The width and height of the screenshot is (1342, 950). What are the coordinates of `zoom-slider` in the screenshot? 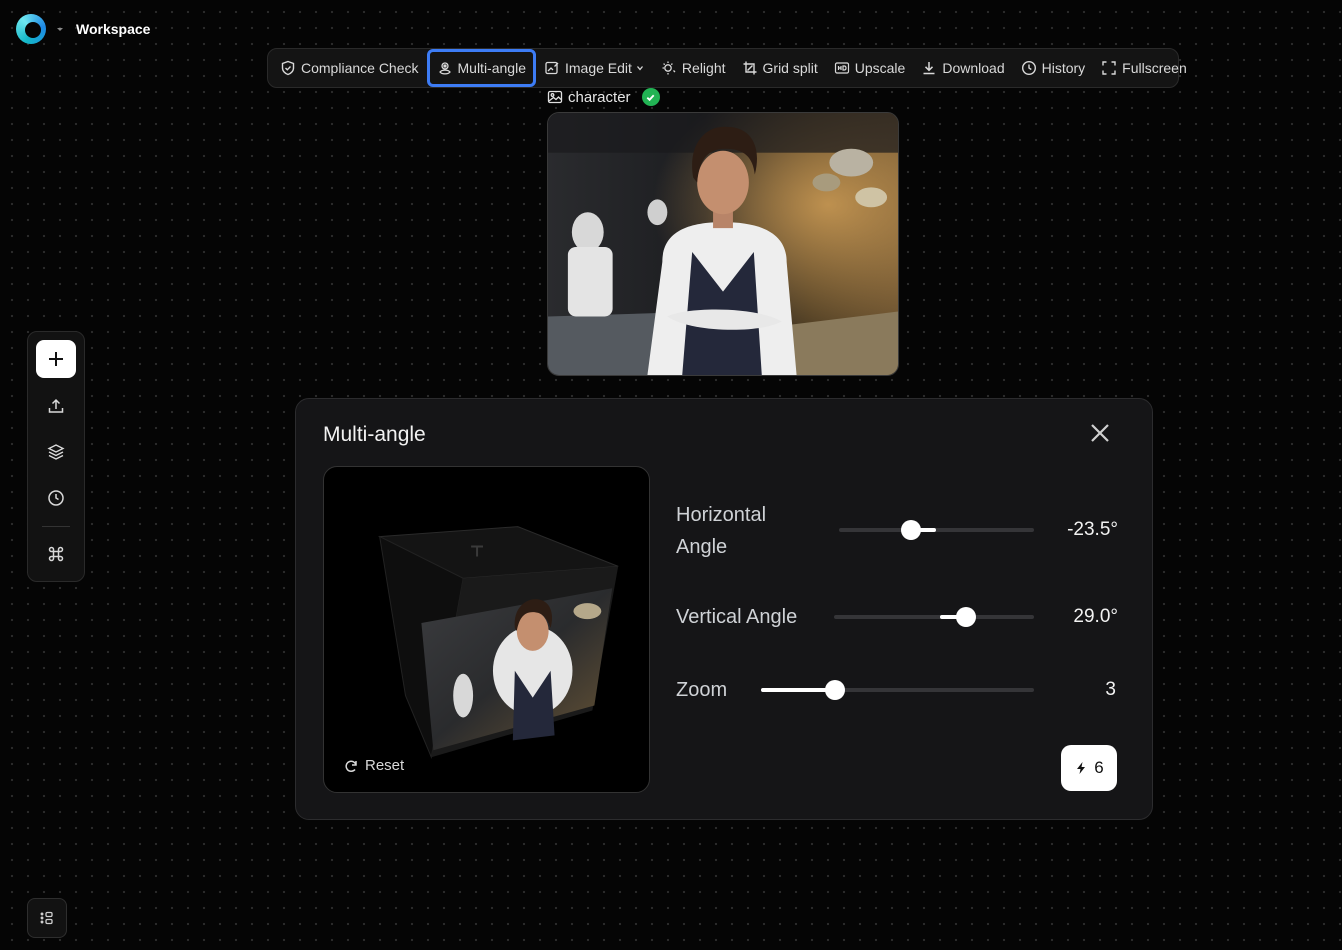 It's located at (897, 690).